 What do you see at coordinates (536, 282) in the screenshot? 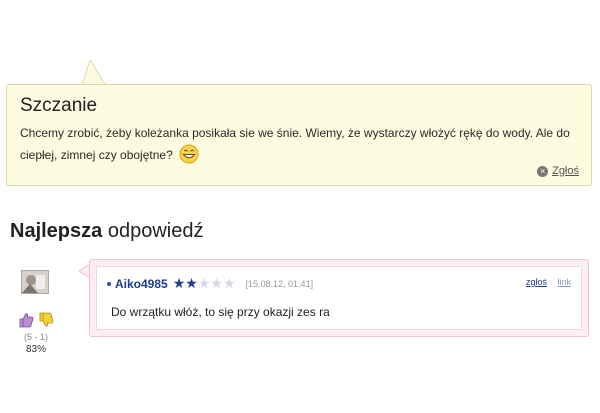
I see `answer-report-link: zgłoś` at bounding box center [536, 282].